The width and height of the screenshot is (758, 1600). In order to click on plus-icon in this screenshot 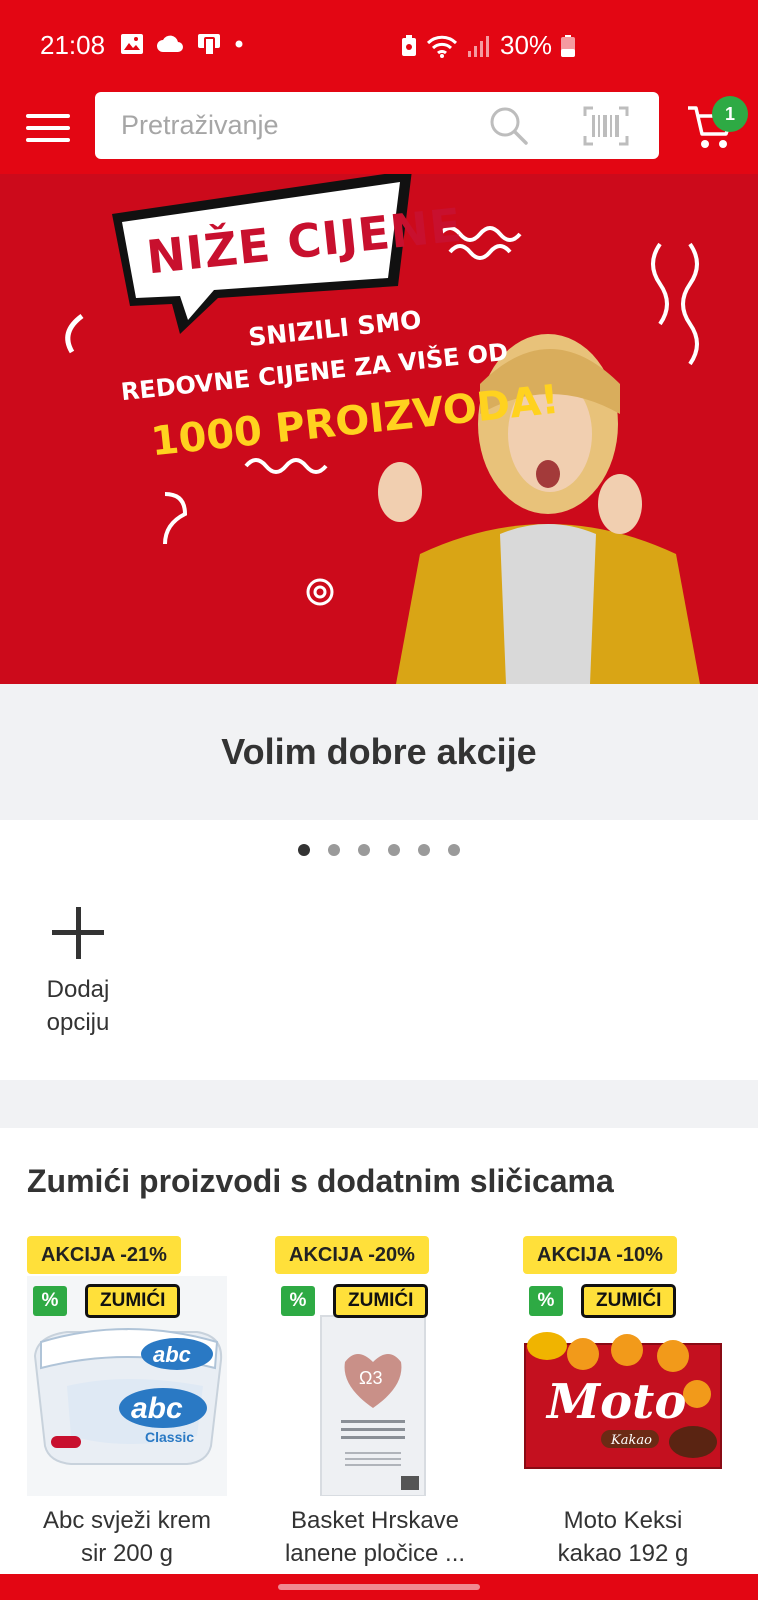, I will do `click(78, 933)`.